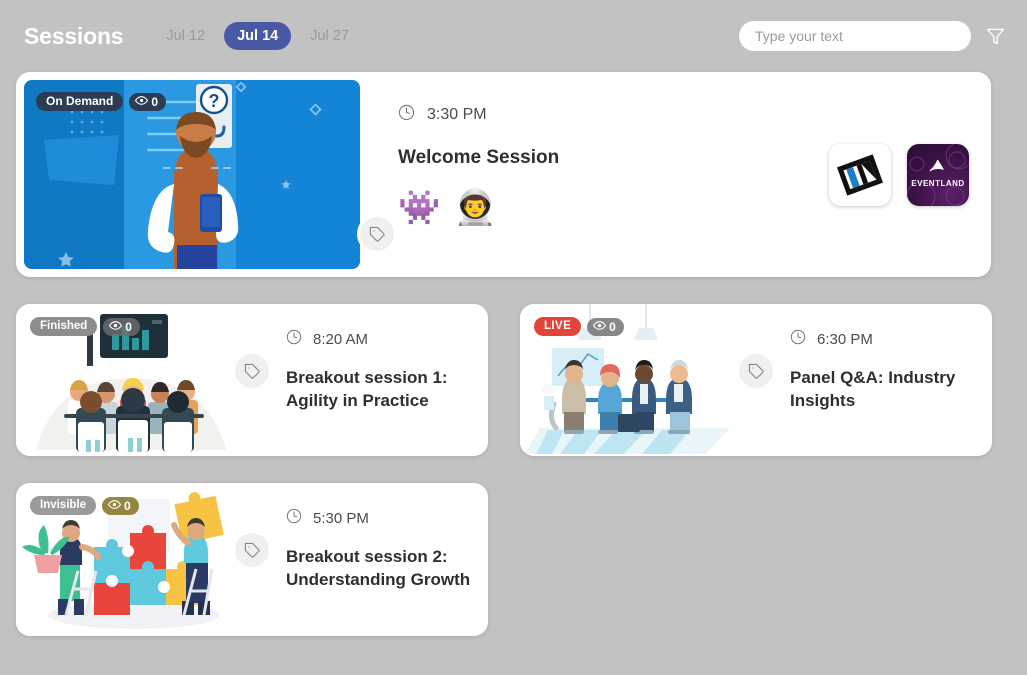  What do you see at coordinates (860, 174) in the screenshot?
I see `sponsor-logo-abstract` at bounding box center [860, 174].